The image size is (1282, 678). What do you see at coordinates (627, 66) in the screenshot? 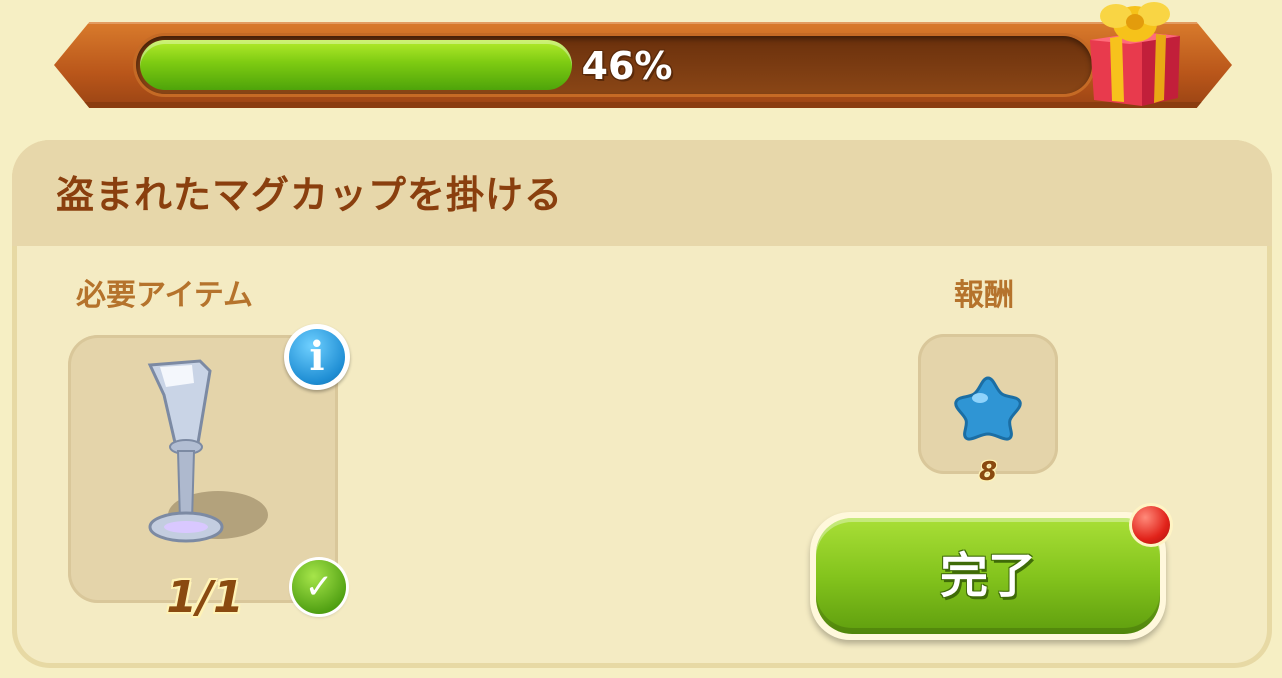
I see `progress-percent: 46%` at bounding box center [627, 66].